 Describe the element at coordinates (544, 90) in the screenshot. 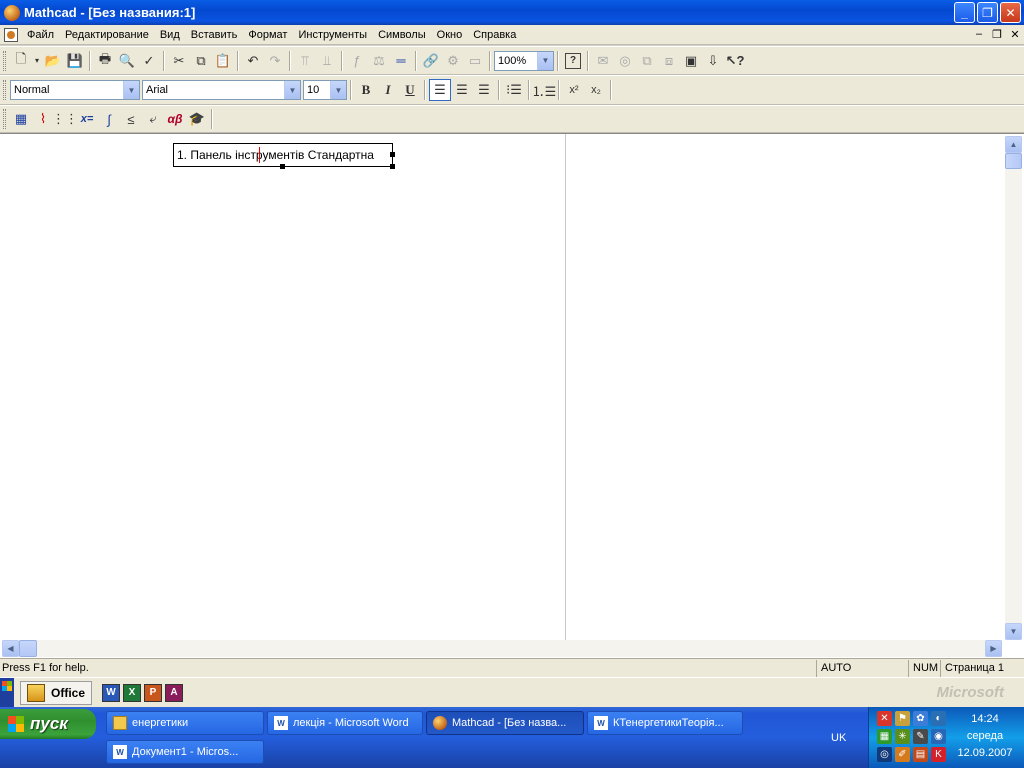

I see `numbered-list-icon: ⒈☰` at that location.